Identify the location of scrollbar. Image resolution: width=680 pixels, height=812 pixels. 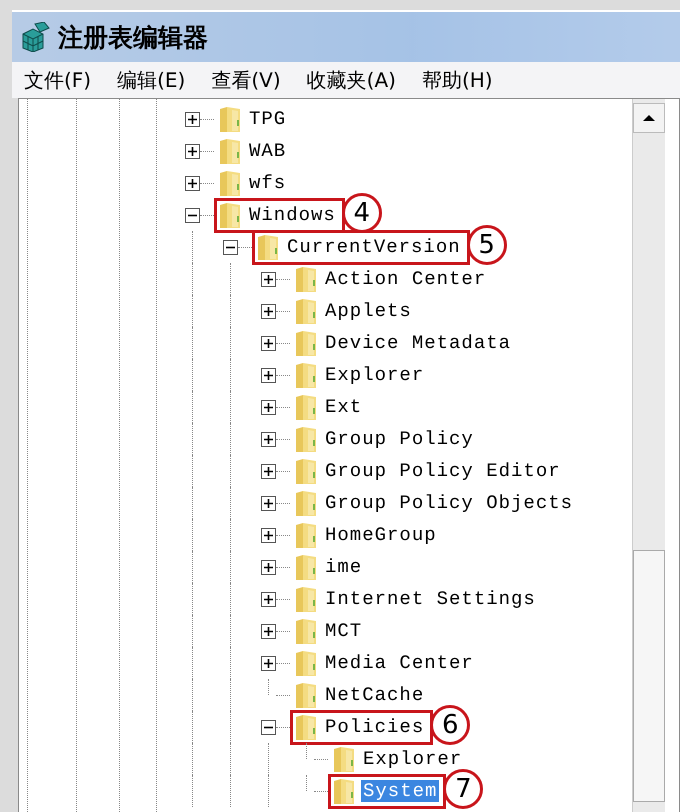
(648, 455).